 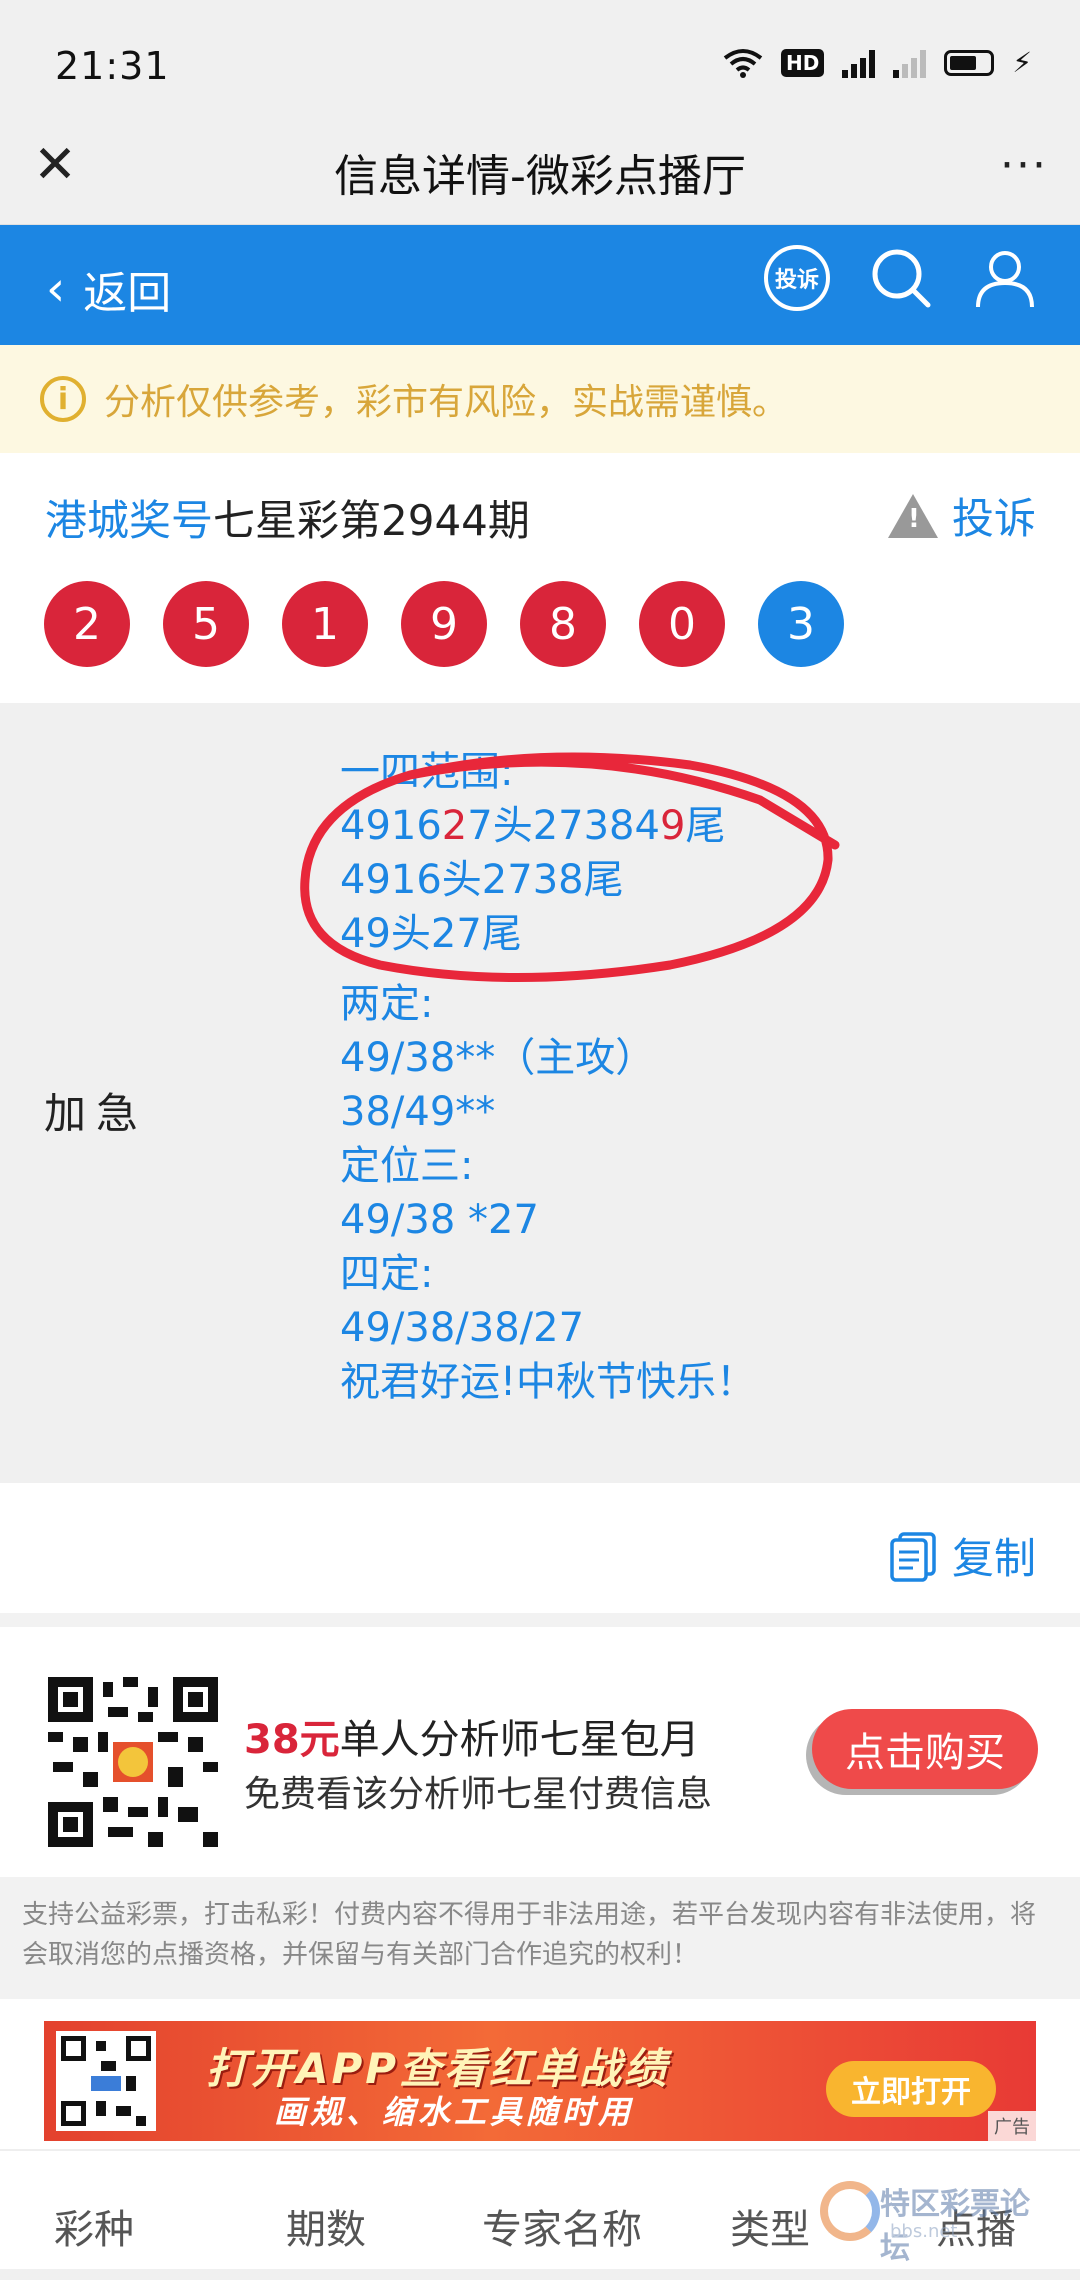 What do you see at coordinates (292, 1740) in the screenshot?
I see `promo-price: 38元` at bounding box center [292, 1740].